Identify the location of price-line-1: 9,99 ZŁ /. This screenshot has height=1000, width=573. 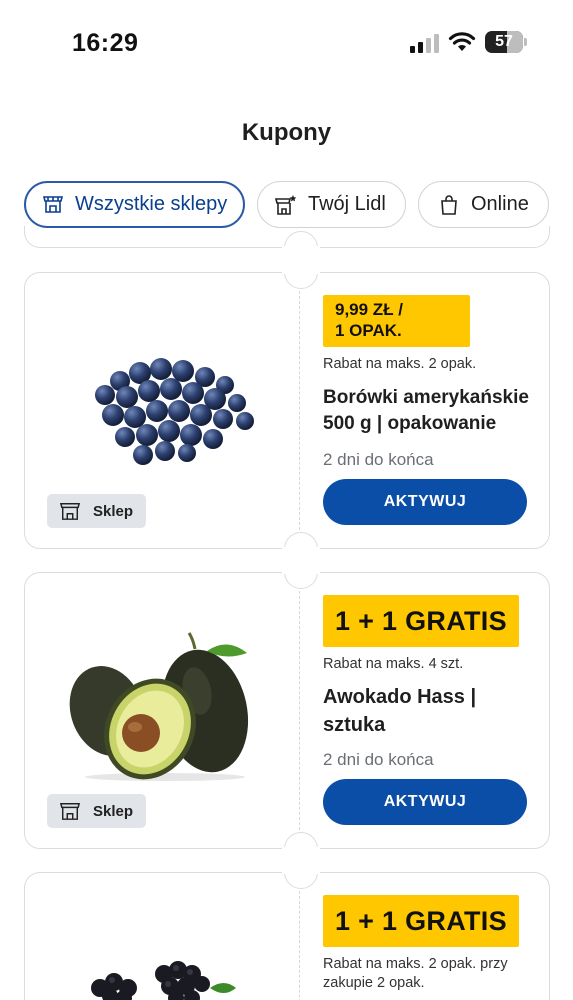
(369, 309).